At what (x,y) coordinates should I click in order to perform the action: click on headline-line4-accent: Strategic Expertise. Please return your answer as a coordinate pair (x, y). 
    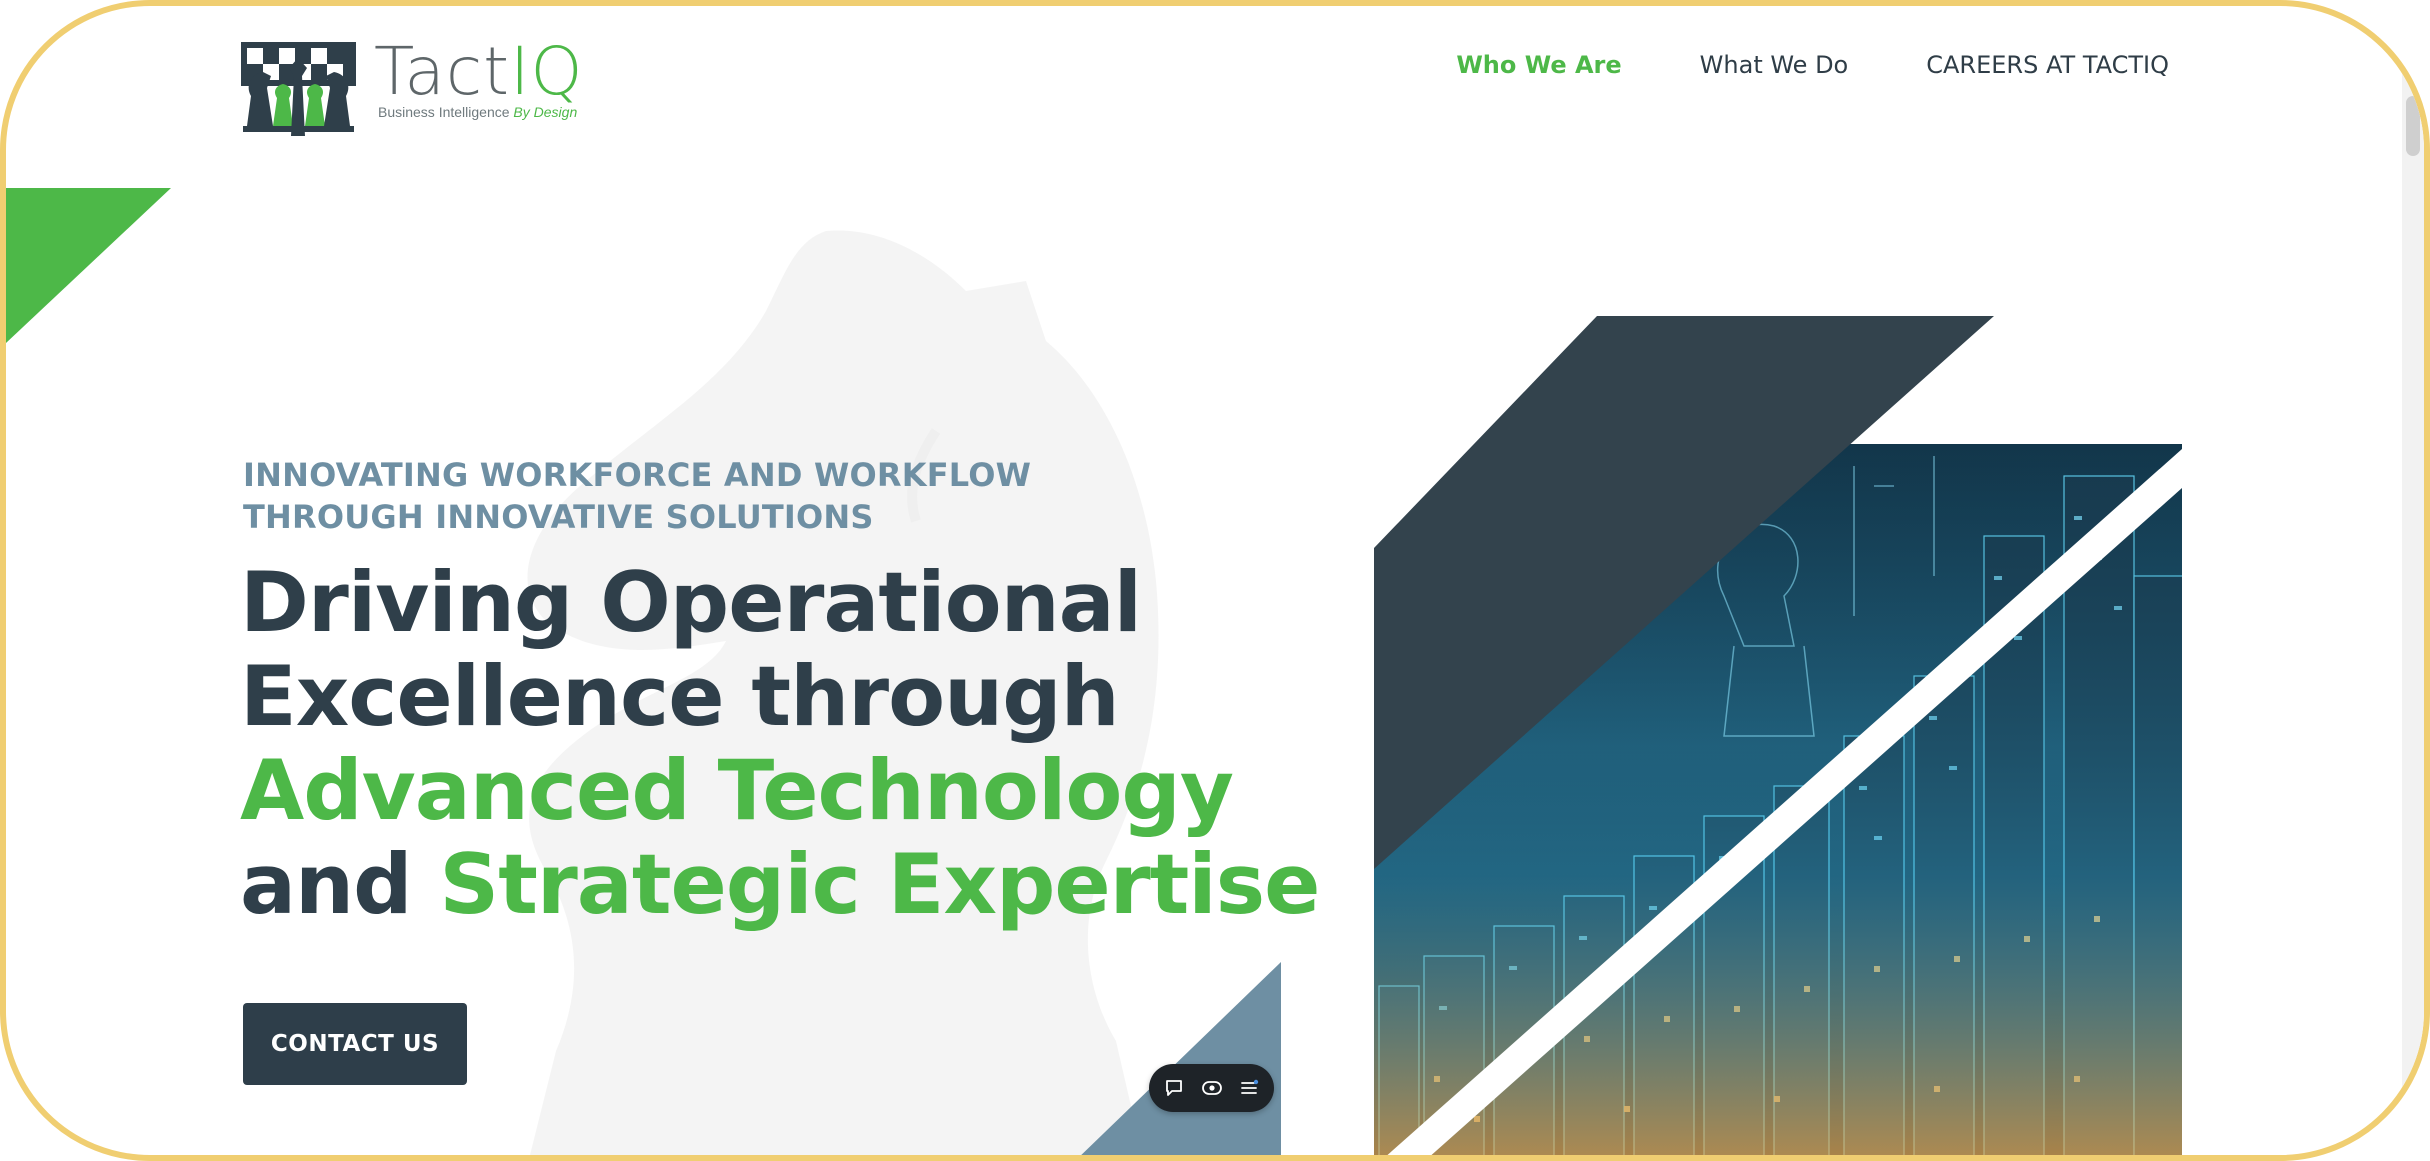
    Looking at the image, I should click on (879, 884).